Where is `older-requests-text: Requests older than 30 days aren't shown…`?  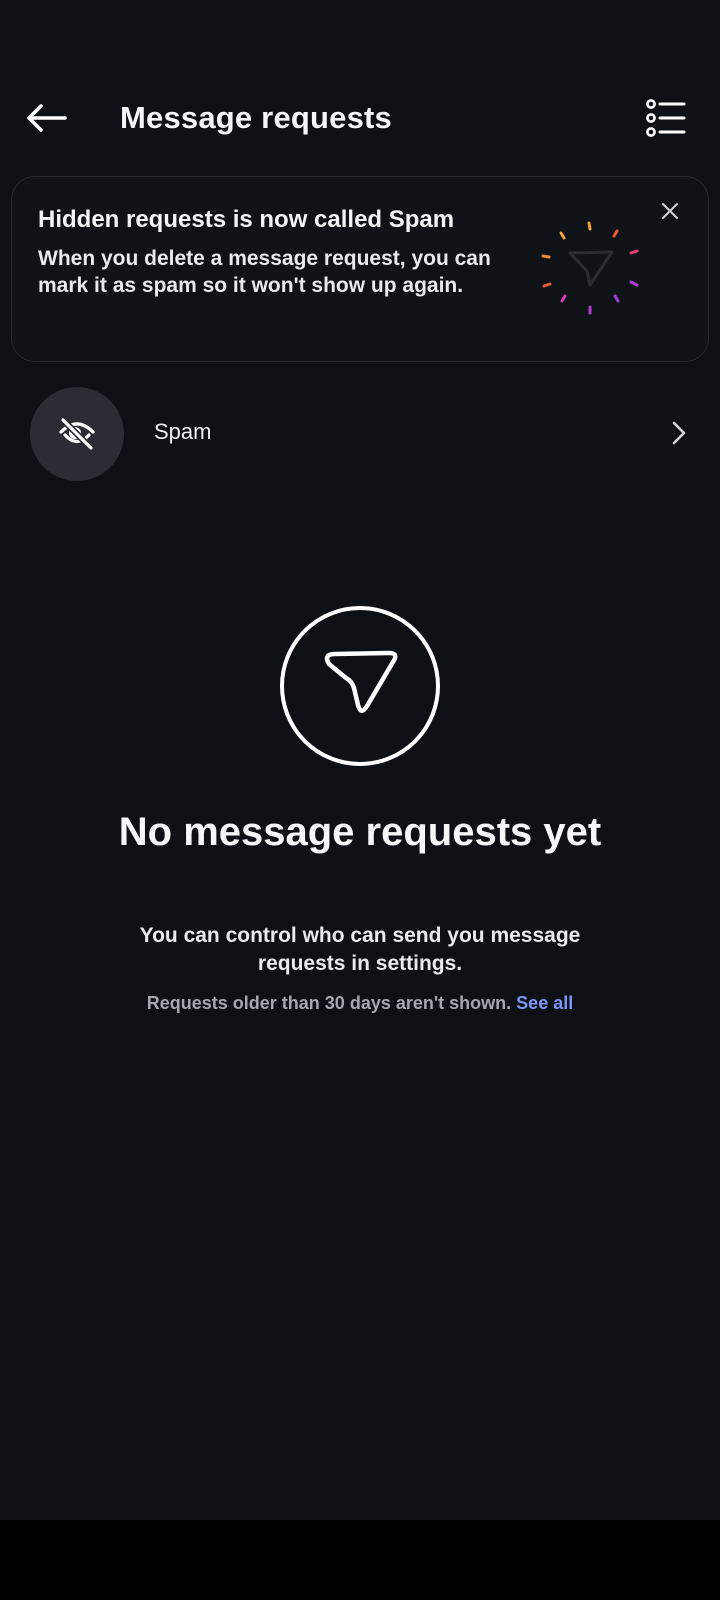
older-requests-text: Requests older than 30 days aren't shown… is located at coordinates (329, 1003).